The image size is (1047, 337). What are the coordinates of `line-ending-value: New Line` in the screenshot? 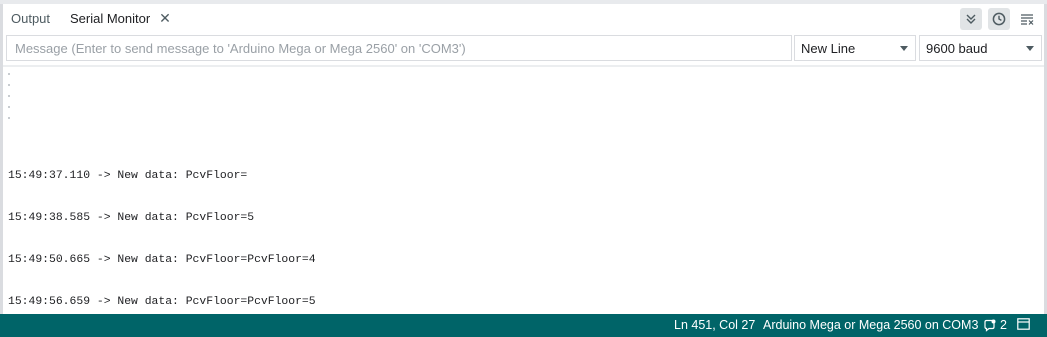 It's located at (828, 48).